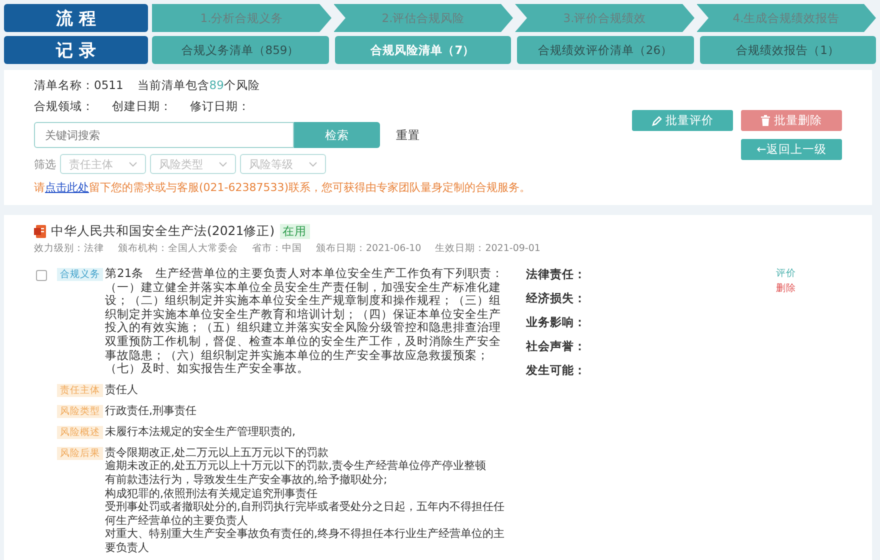 The image size is (880, 560). I want to click on law-meta: 效力级别：法律, so click(69, 248).